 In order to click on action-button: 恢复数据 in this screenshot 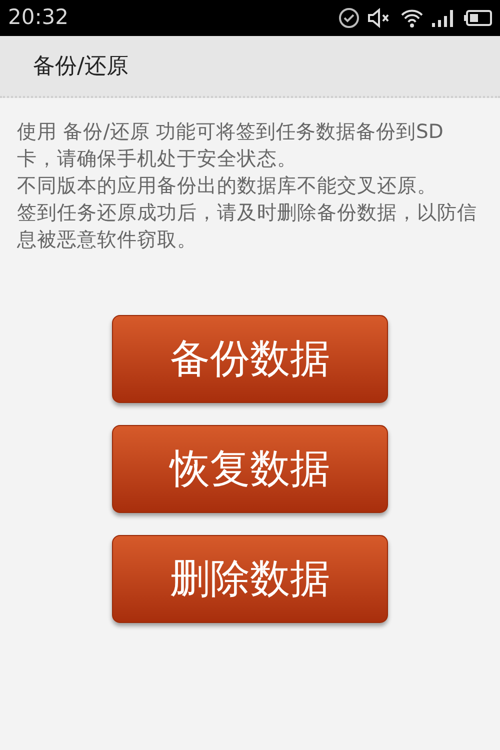, I will do `click(250, 469)`.